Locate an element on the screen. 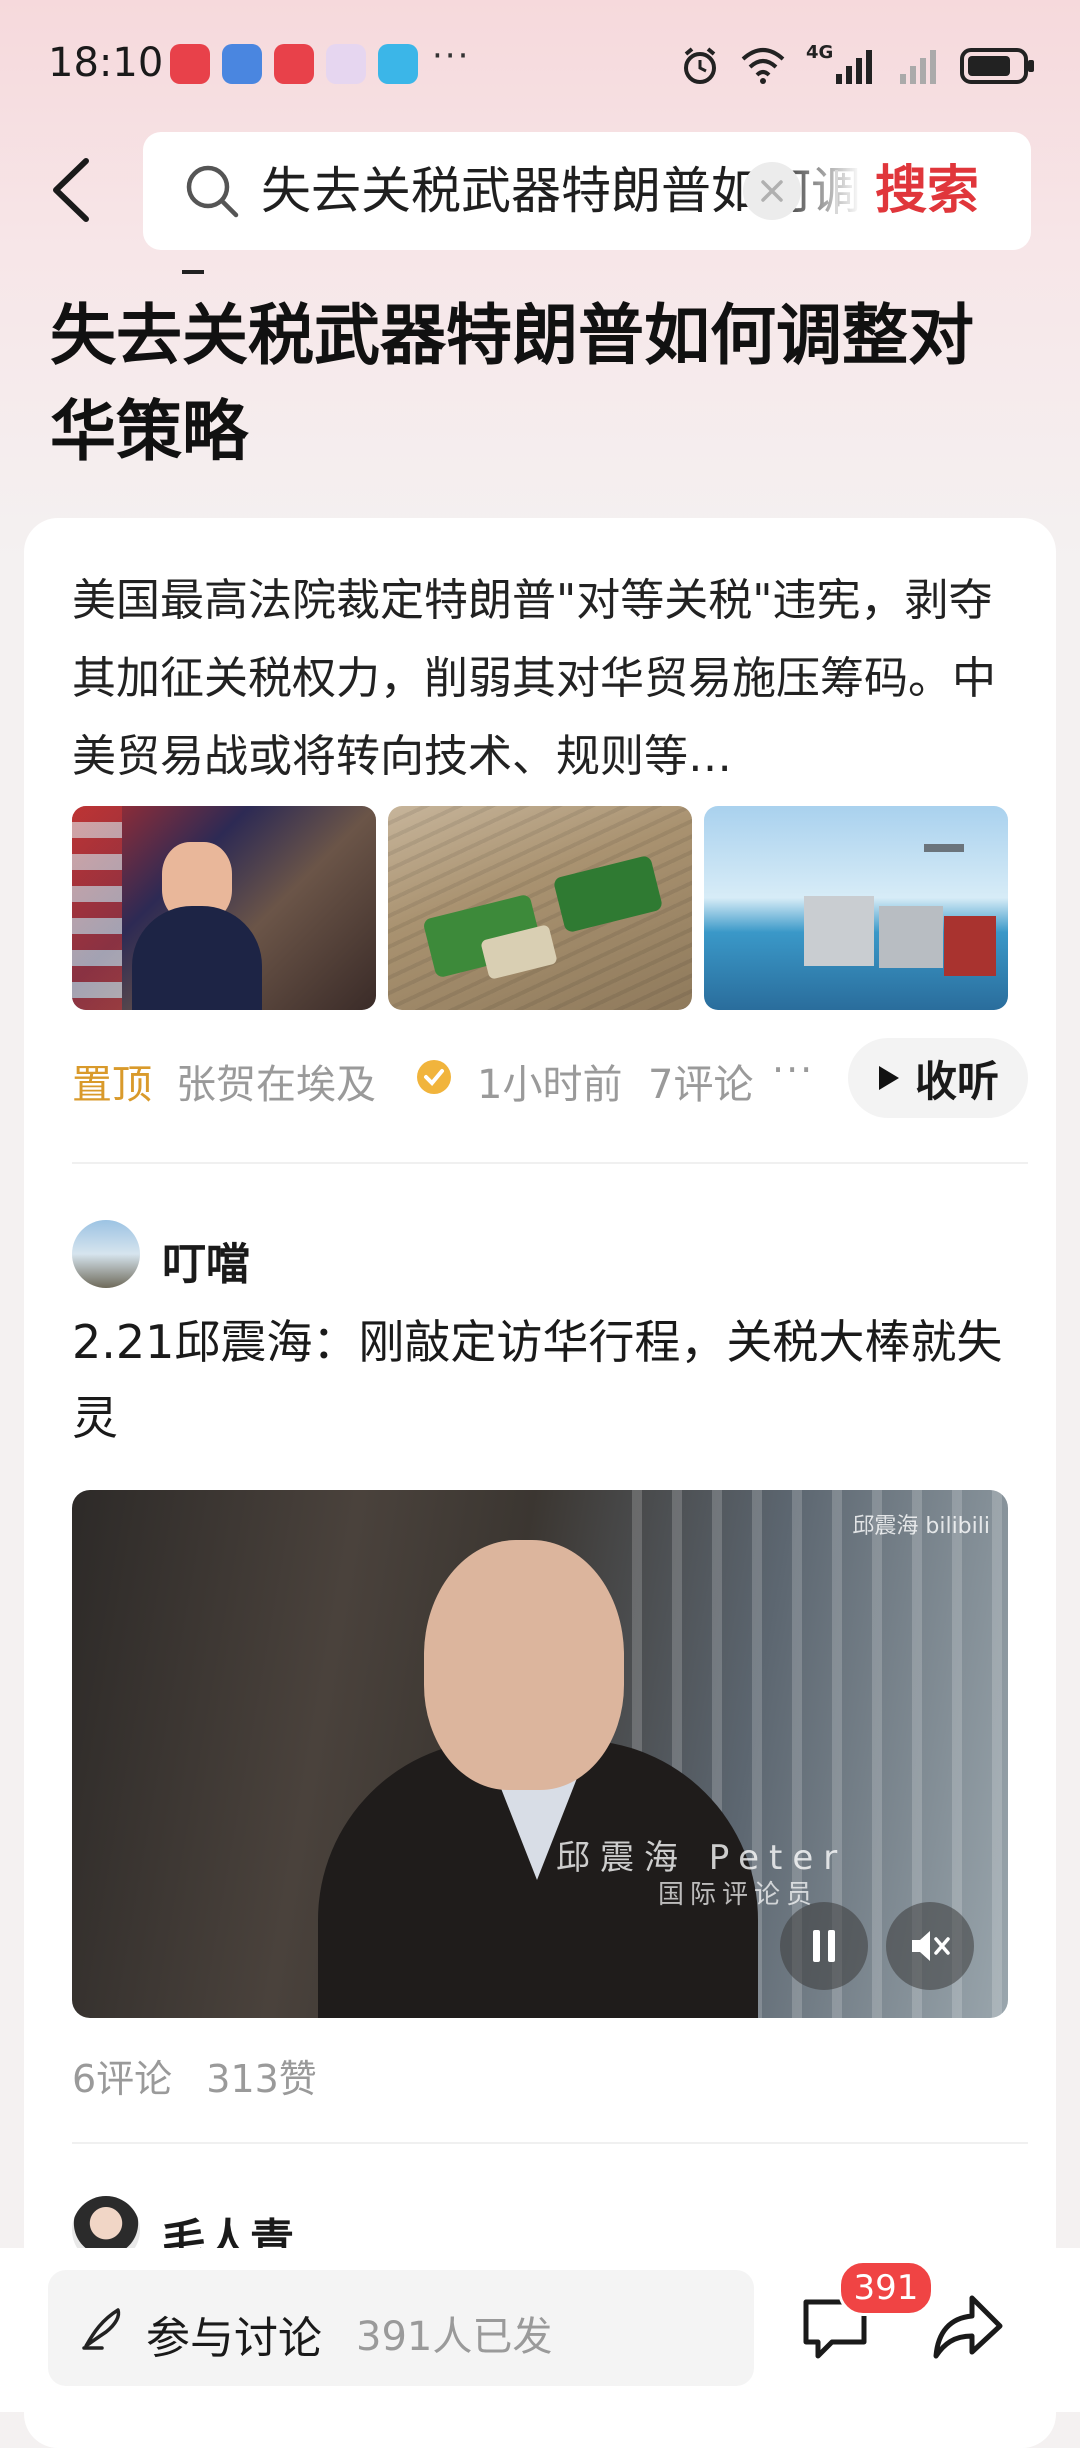 This screenshot has height=2448, width=1080. post-like-count: 313赞 is located at coordinates (261, 2079).